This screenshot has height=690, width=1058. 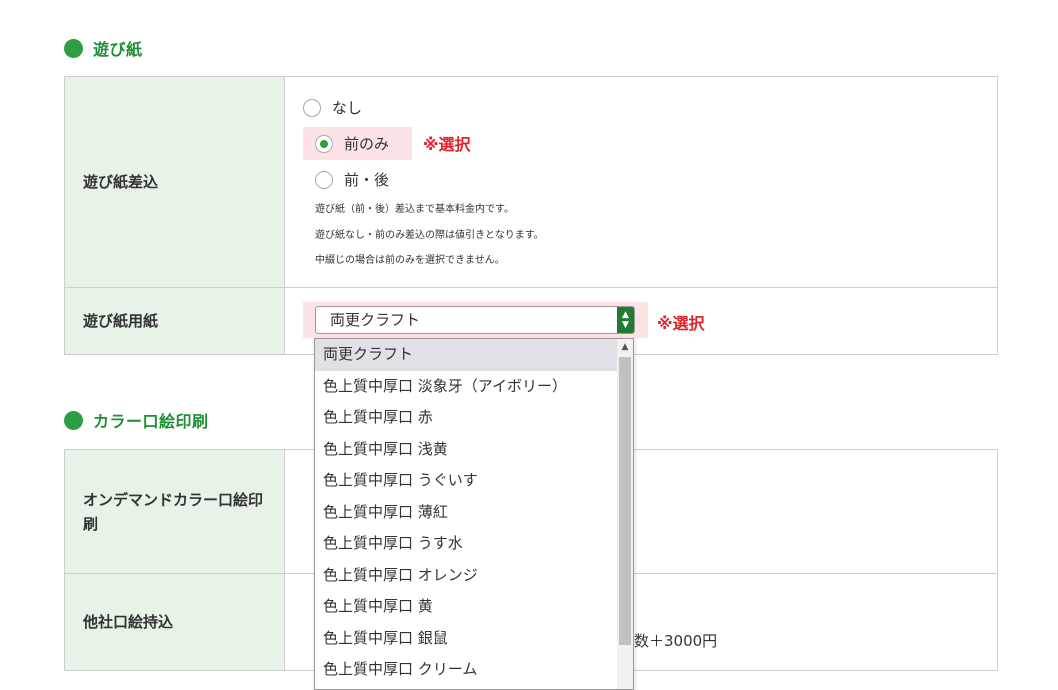 I want to click on radio-option-front-only: 前のみ, so click(x=352, y=143).